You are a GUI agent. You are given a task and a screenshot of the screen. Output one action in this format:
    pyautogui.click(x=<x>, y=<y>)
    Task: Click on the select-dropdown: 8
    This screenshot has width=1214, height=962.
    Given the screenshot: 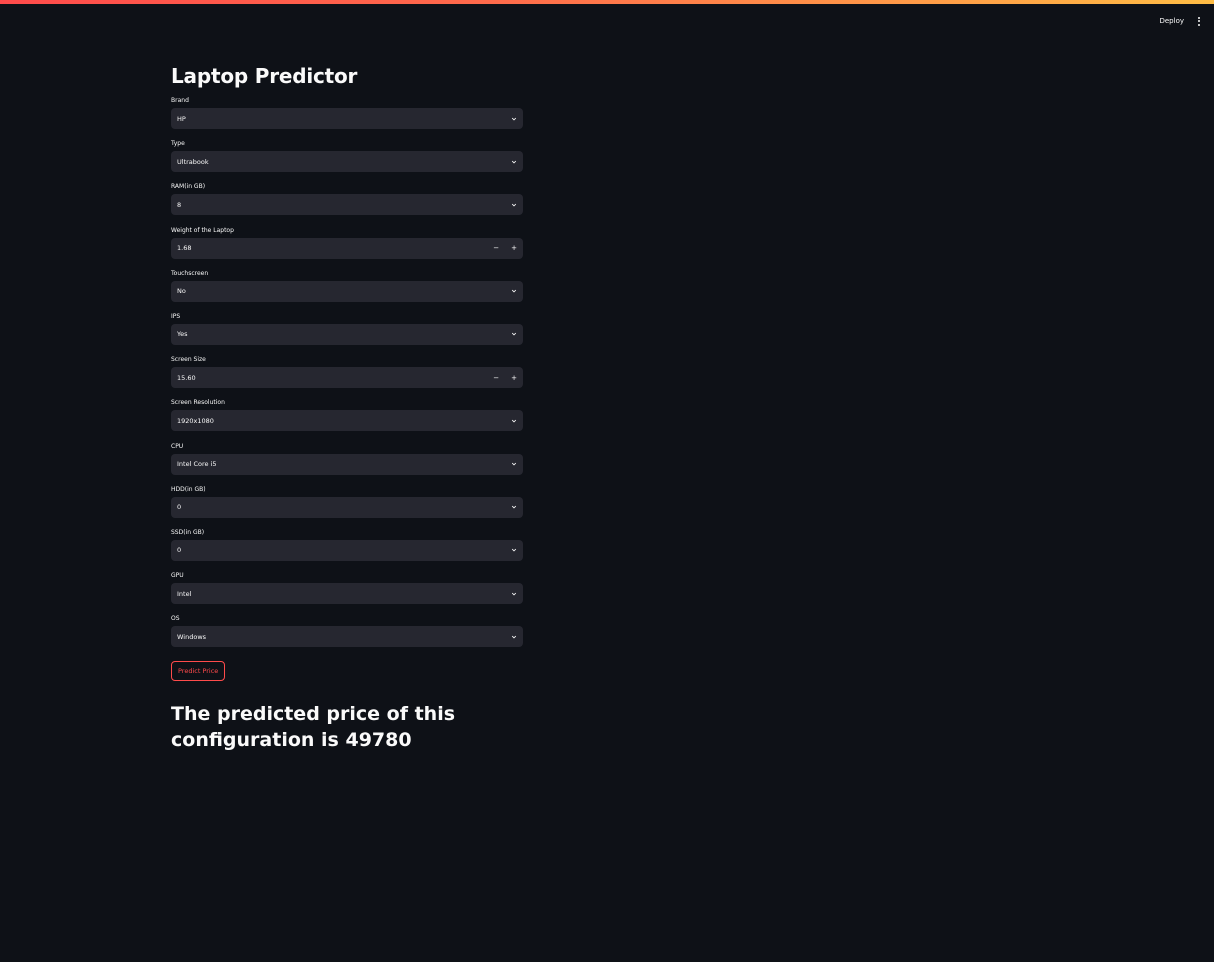 What is the action you would take?
    pyautogui.click(x=347, y=205)
    